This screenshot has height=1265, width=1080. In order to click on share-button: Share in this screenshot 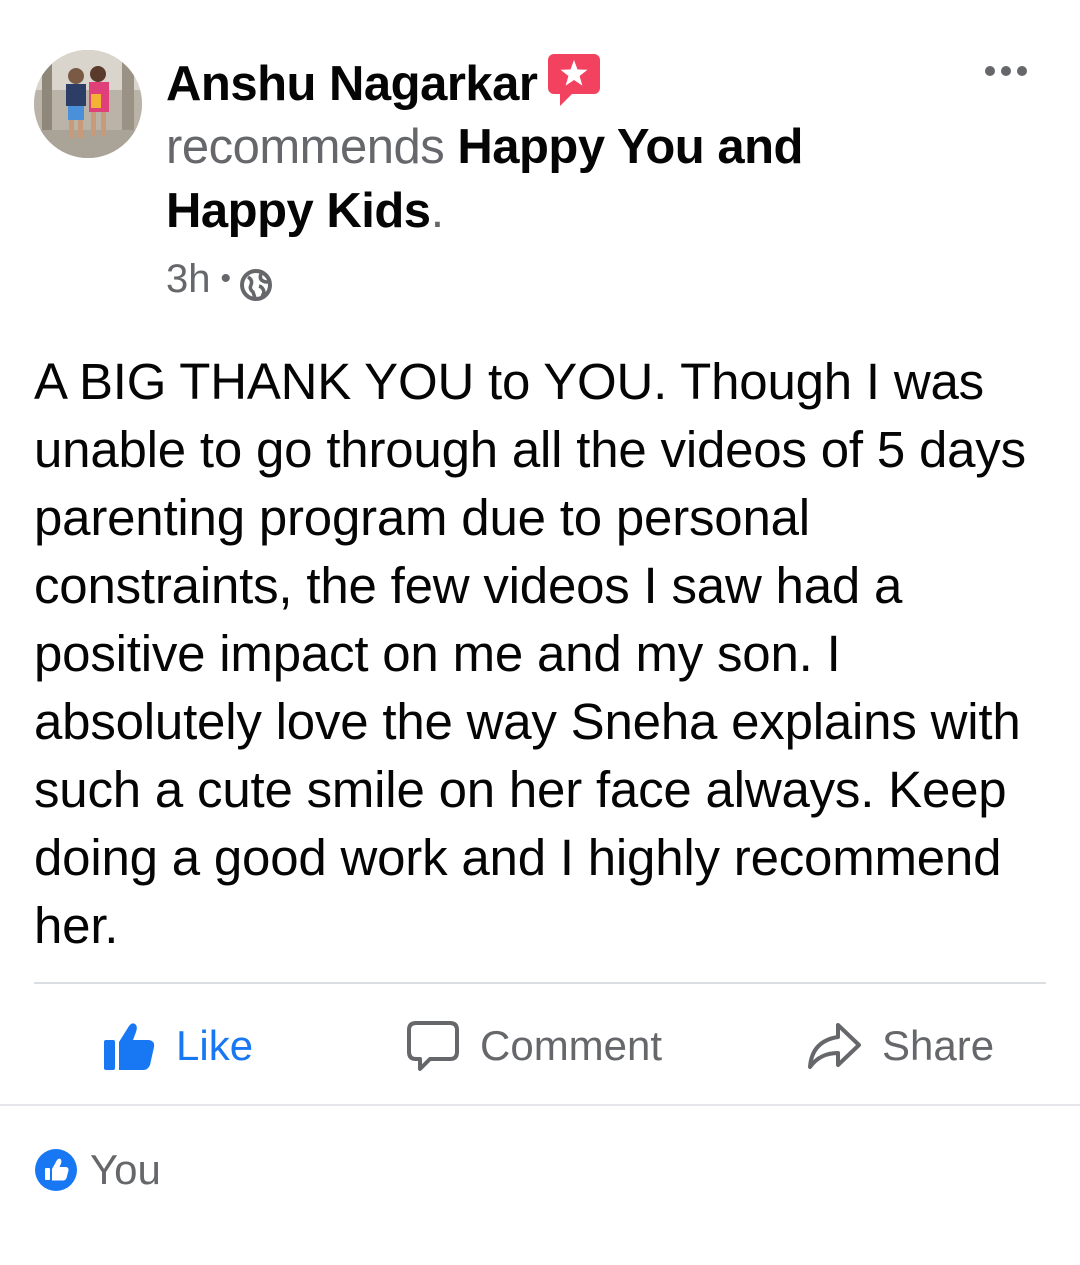, I will do `click(900, 1046)`.